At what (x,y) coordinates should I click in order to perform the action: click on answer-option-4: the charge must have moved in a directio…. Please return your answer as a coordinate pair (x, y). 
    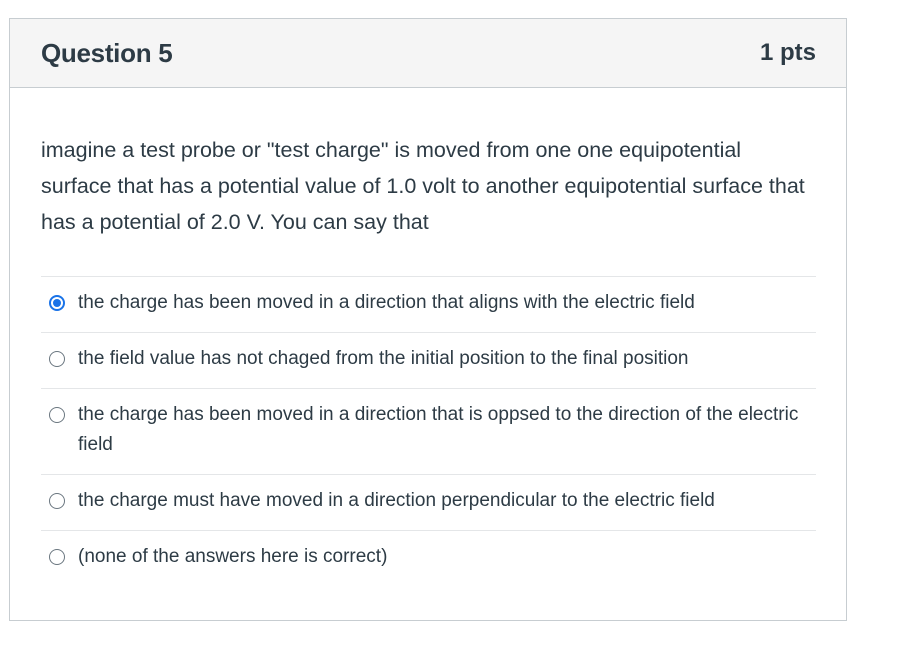
    Looking at the image, I should click on (428, 503).